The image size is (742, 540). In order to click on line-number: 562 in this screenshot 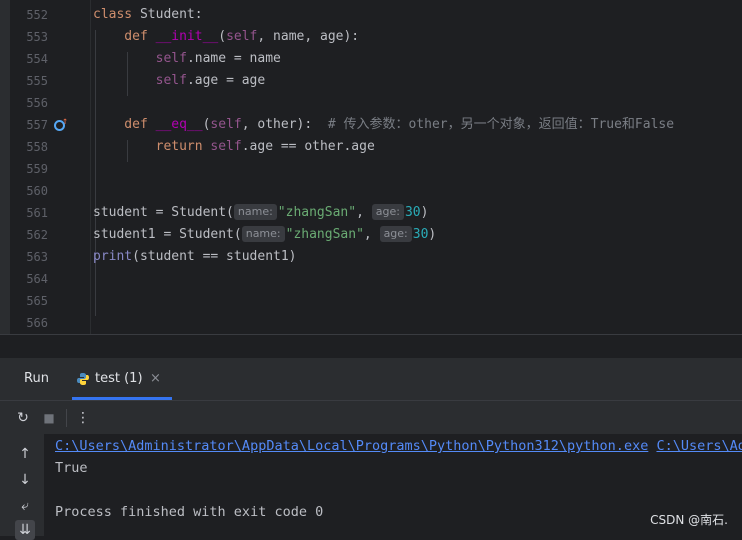, I will do `click(29, 235)`.